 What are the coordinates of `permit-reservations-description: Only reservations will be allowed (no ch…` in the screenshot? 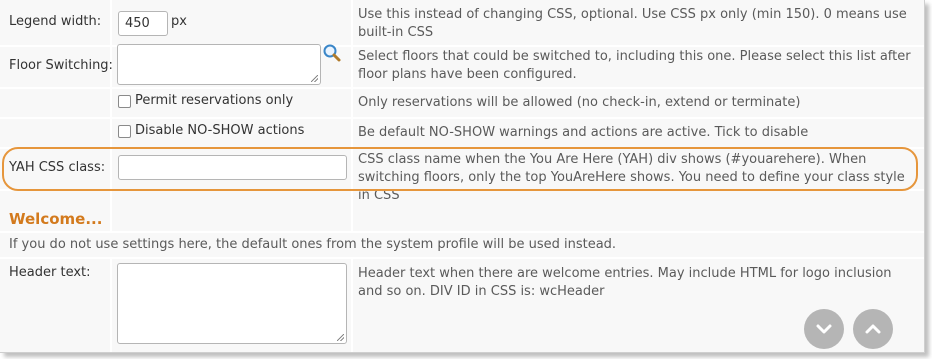 It's located at (579, 102).